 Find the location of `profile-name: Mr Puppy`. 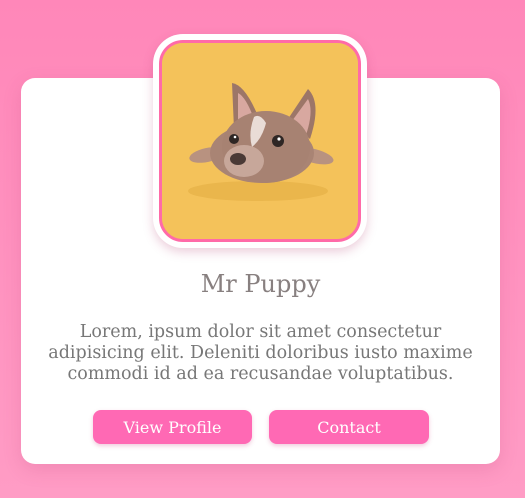

profile-name: Mr Puppy is located at coordinates (260, 284).